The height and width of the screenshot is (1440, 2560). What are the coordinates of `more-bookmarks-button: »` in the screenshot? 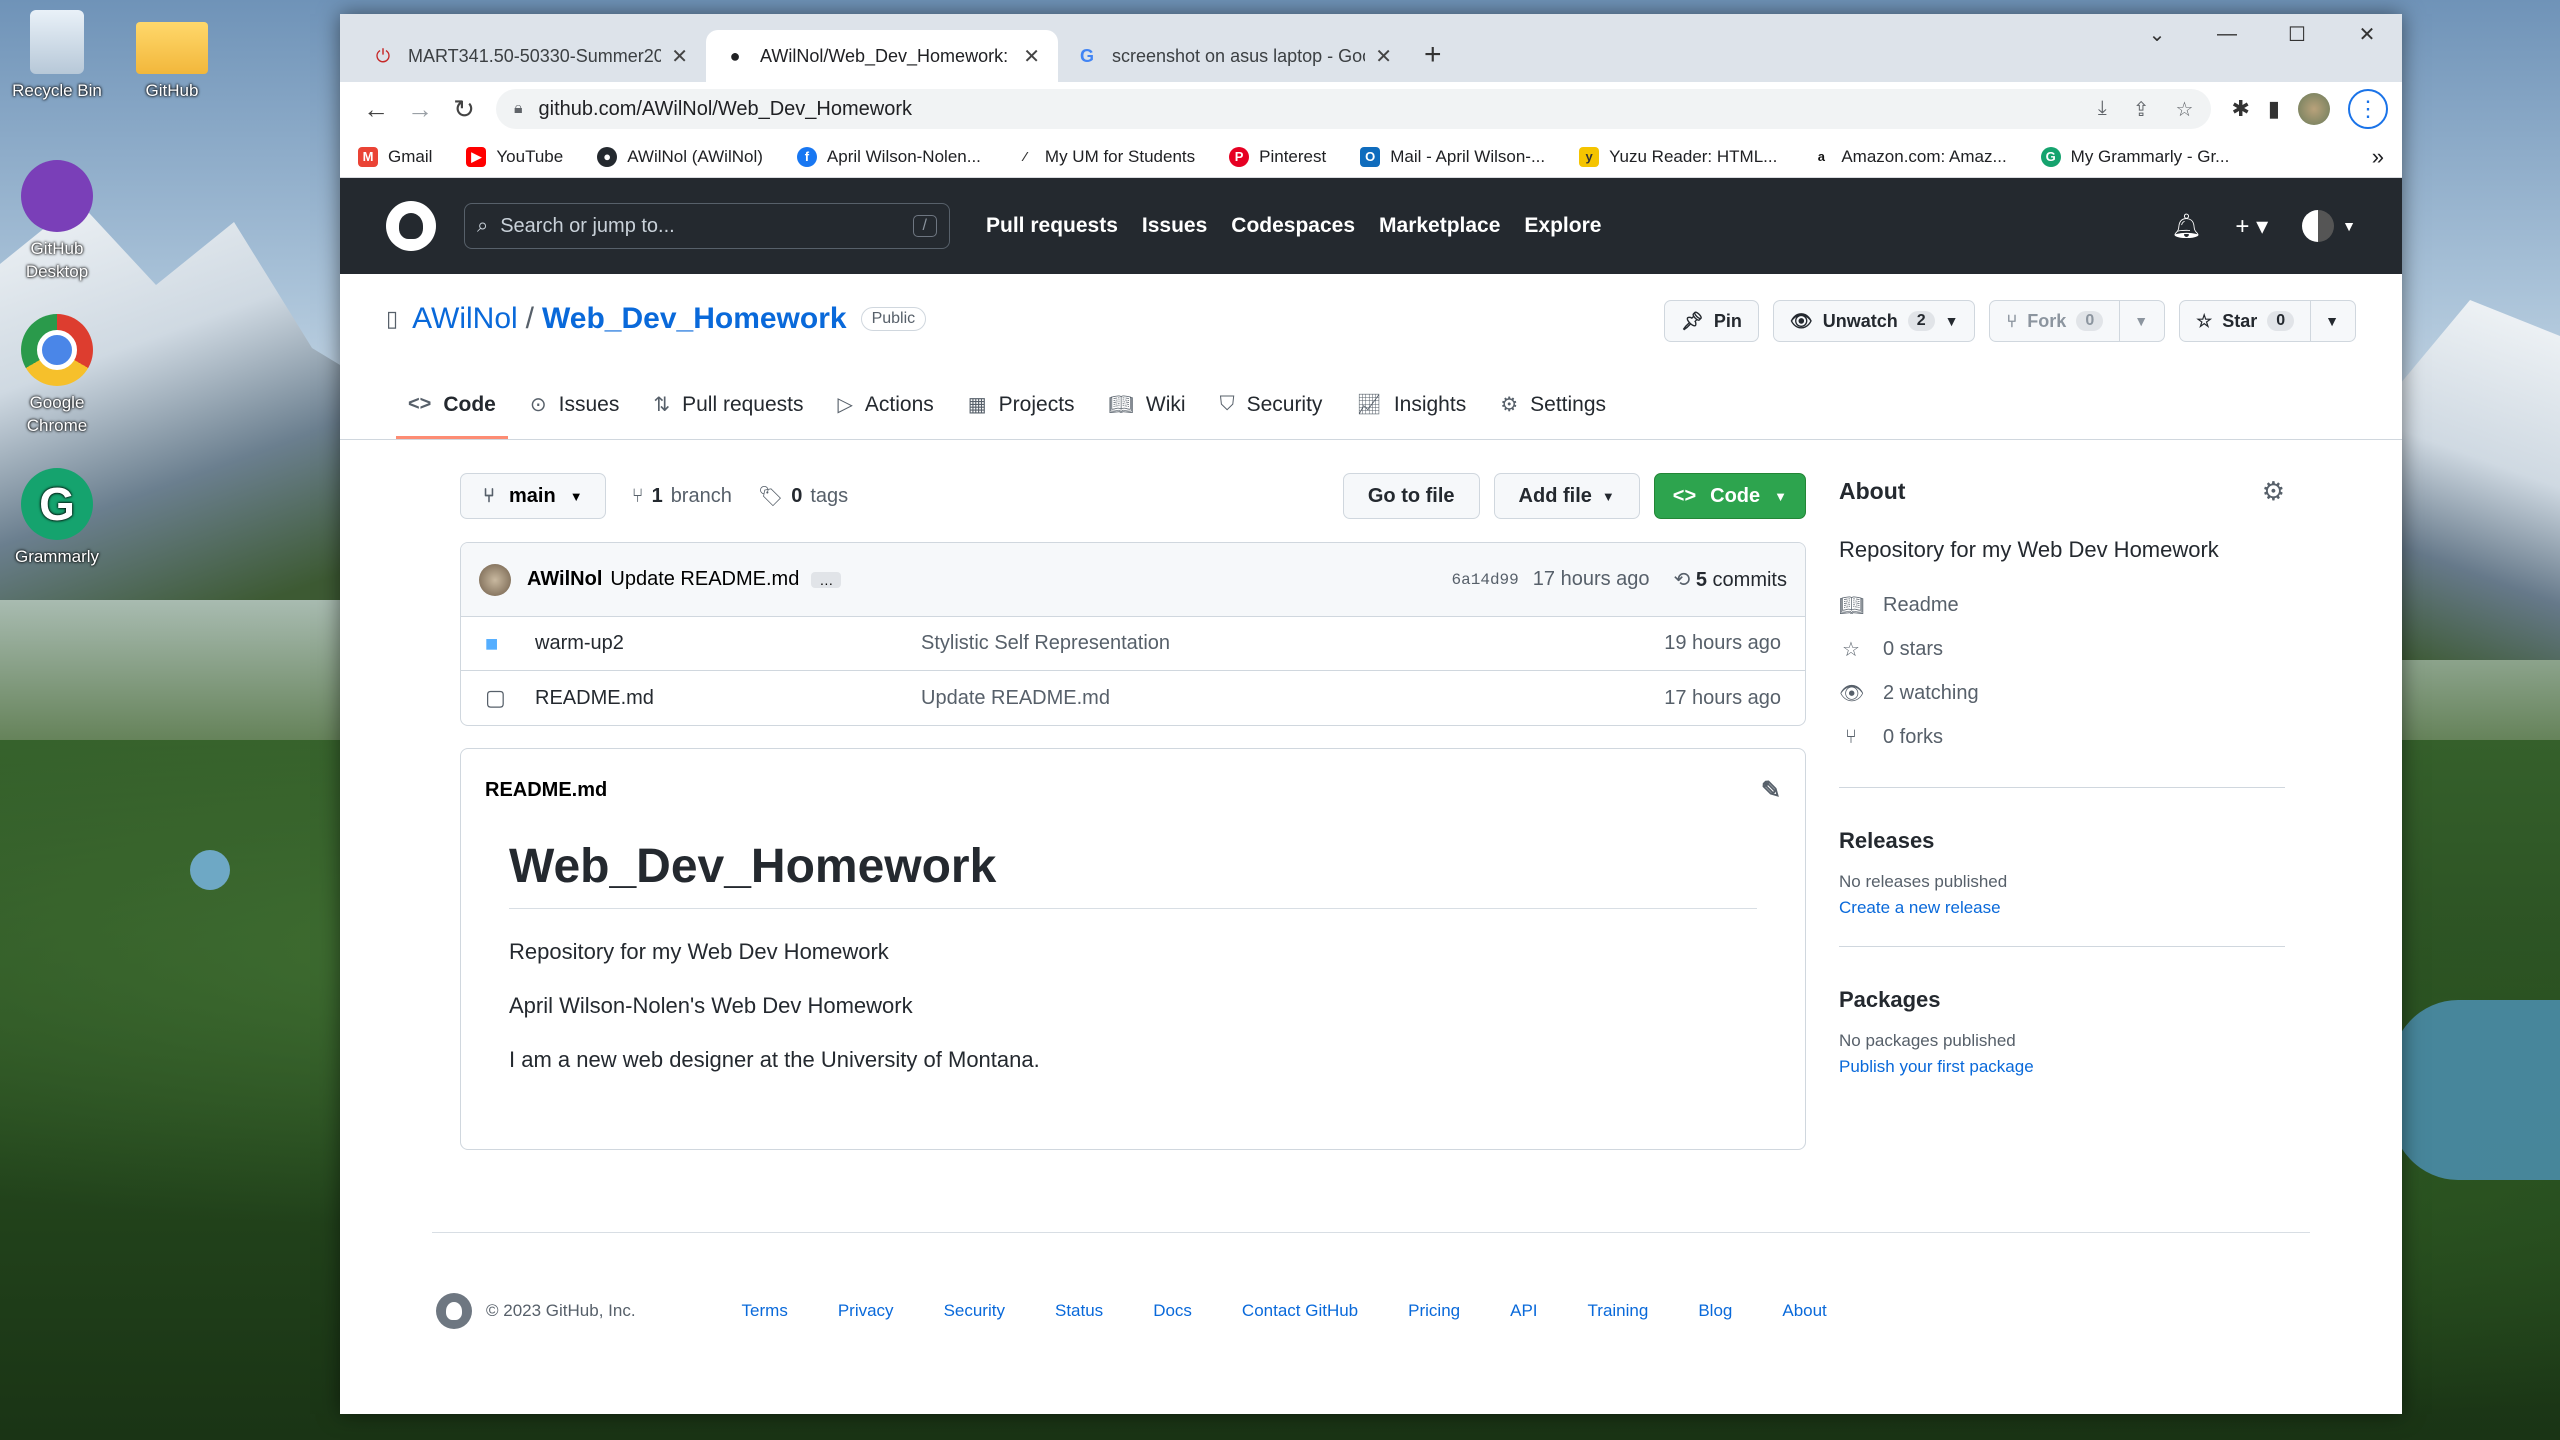 It's located at (2378, 157).